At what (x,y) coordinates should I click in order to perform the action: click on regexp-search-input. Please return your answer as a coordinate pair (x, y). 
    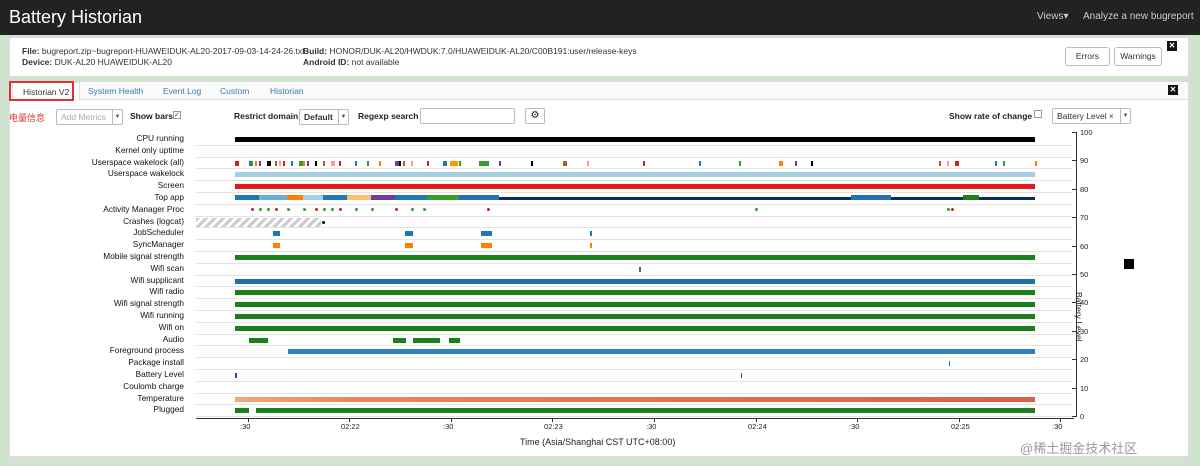
    Looking at the image, I should click on (467, 116).